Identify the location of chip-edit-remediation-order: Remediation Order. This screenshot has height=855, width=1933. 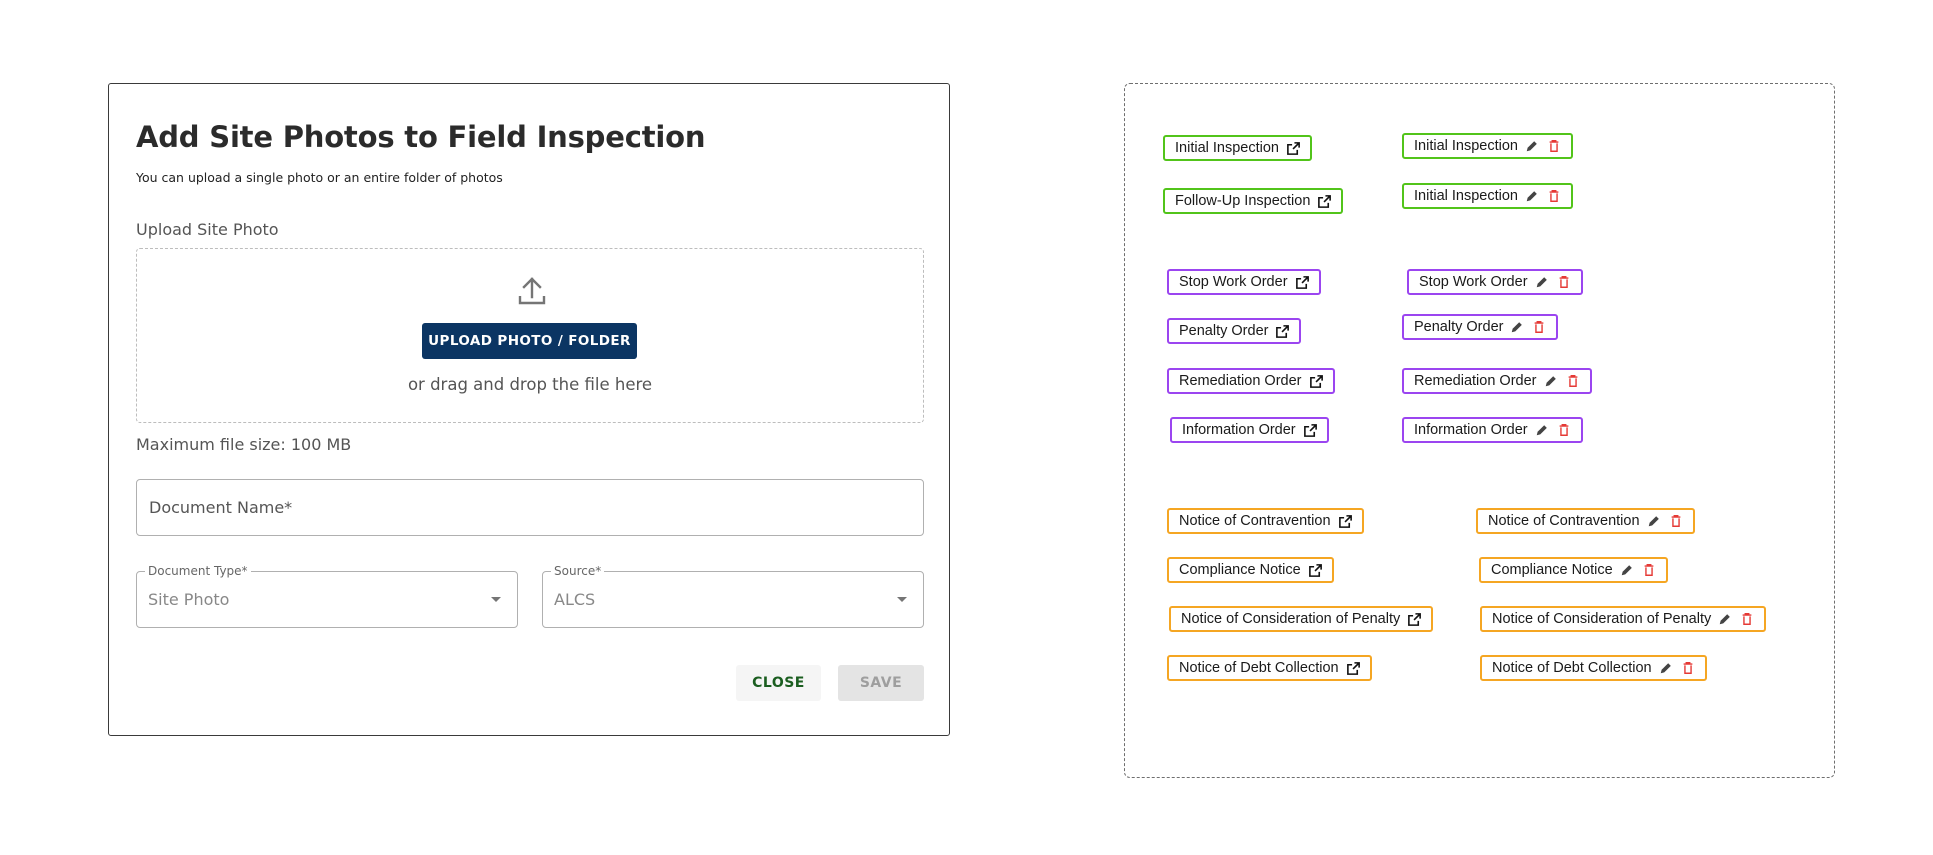
(1497, 381).